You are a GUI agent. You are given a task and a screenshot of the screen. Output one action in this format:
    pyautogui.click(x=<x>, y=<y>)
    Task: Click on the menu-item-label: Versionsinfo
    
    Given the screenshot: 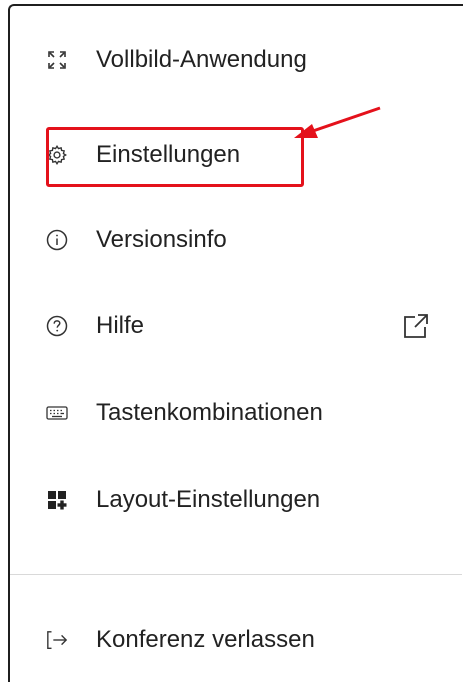 What is the action you would take?
    pyautogui.click(x=161, y=239)
    